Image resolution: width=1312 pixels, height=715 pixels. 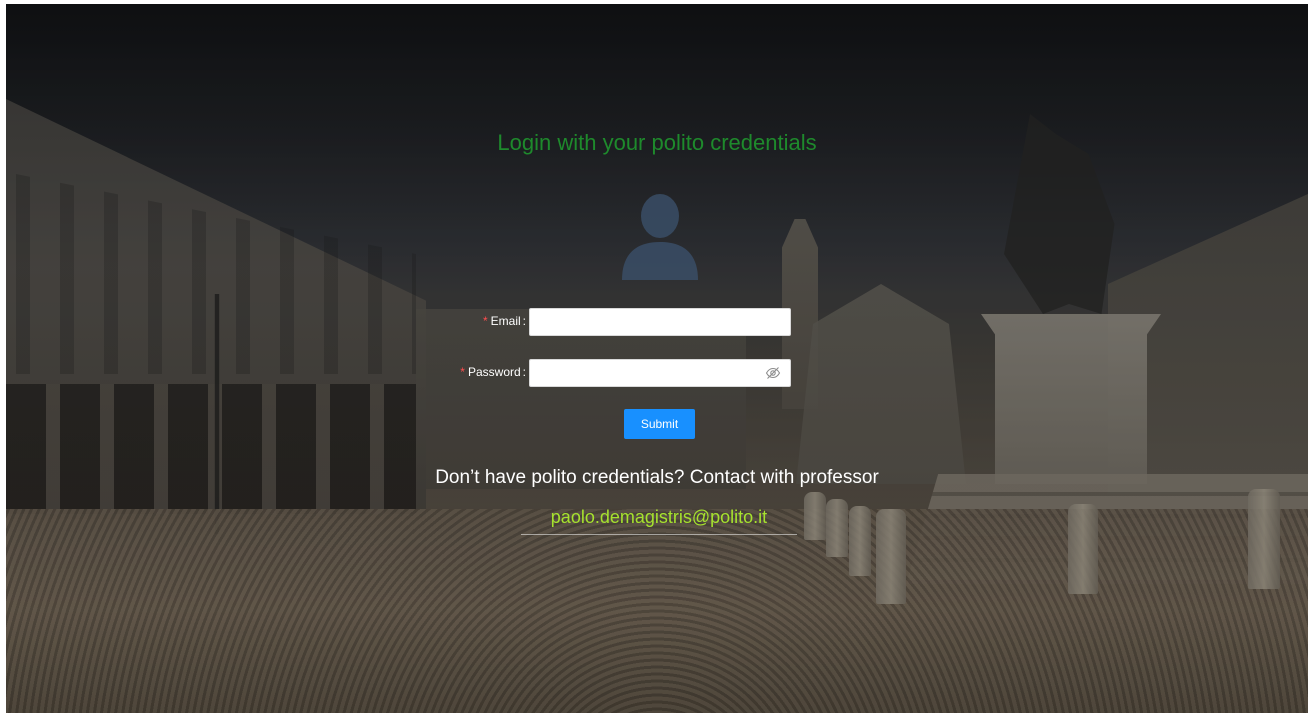 I want to click on user-avatar-icon, so click(x=660, y=237).